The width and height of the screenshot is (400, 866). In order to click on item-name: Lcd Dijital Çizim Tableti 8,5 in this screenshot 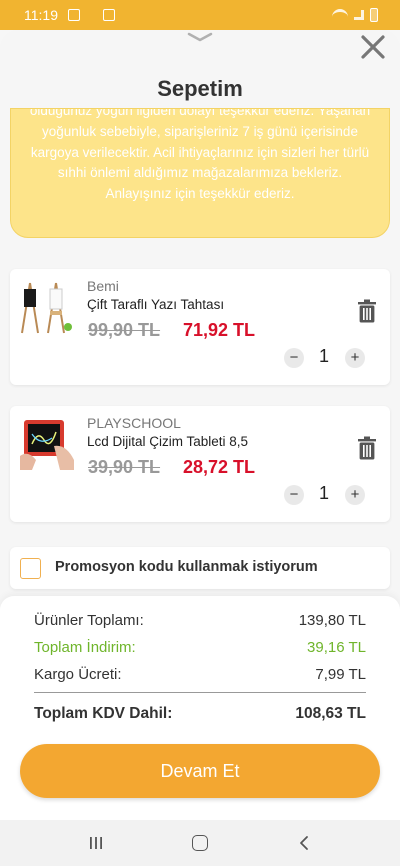, I will do `click(167, 441)`.